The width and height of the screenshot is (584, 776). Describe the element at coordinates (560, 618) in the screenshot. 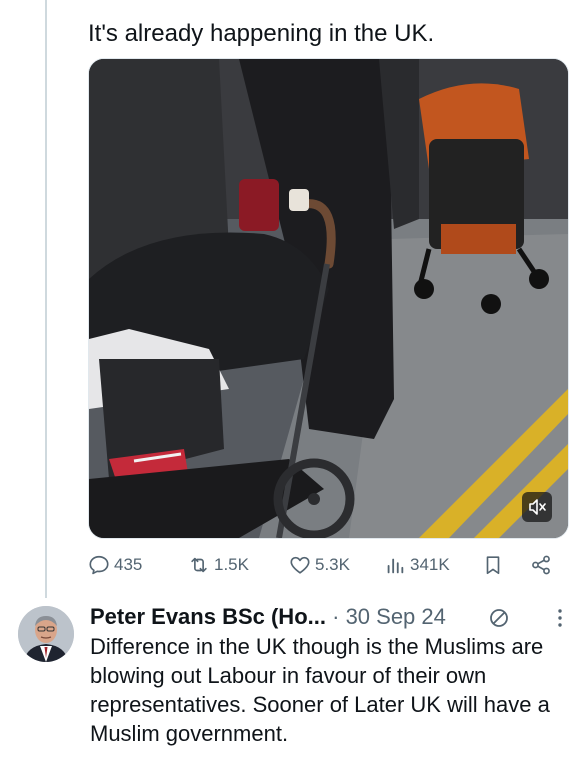

I see `more-options-icon` at that location.